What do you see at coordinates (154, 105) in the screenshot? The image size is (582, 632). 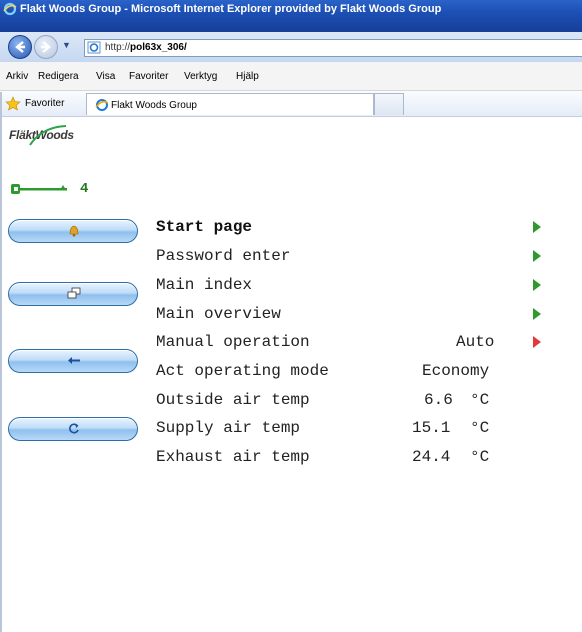 I see `tab-title: Flakt Woods Group` at bounding box center [154, 105].